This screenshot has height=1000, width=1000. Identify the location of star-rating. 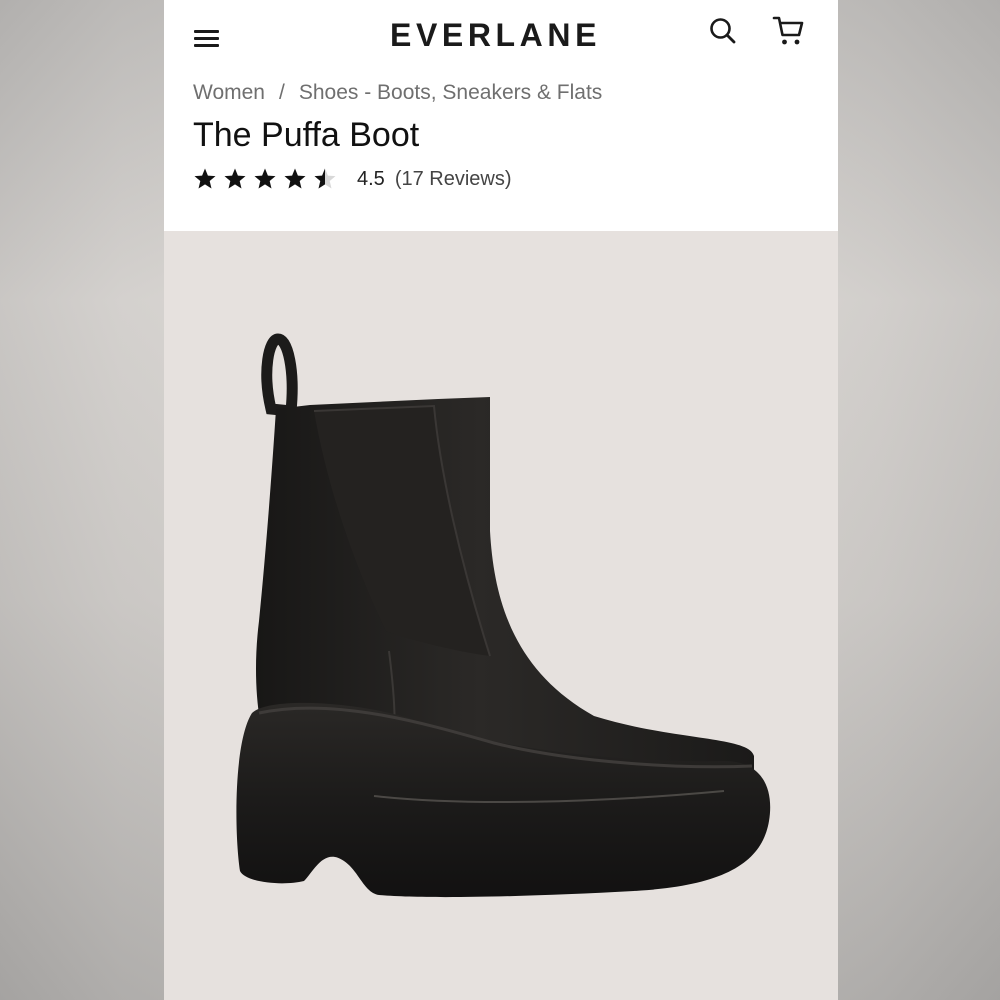
(268, 179).